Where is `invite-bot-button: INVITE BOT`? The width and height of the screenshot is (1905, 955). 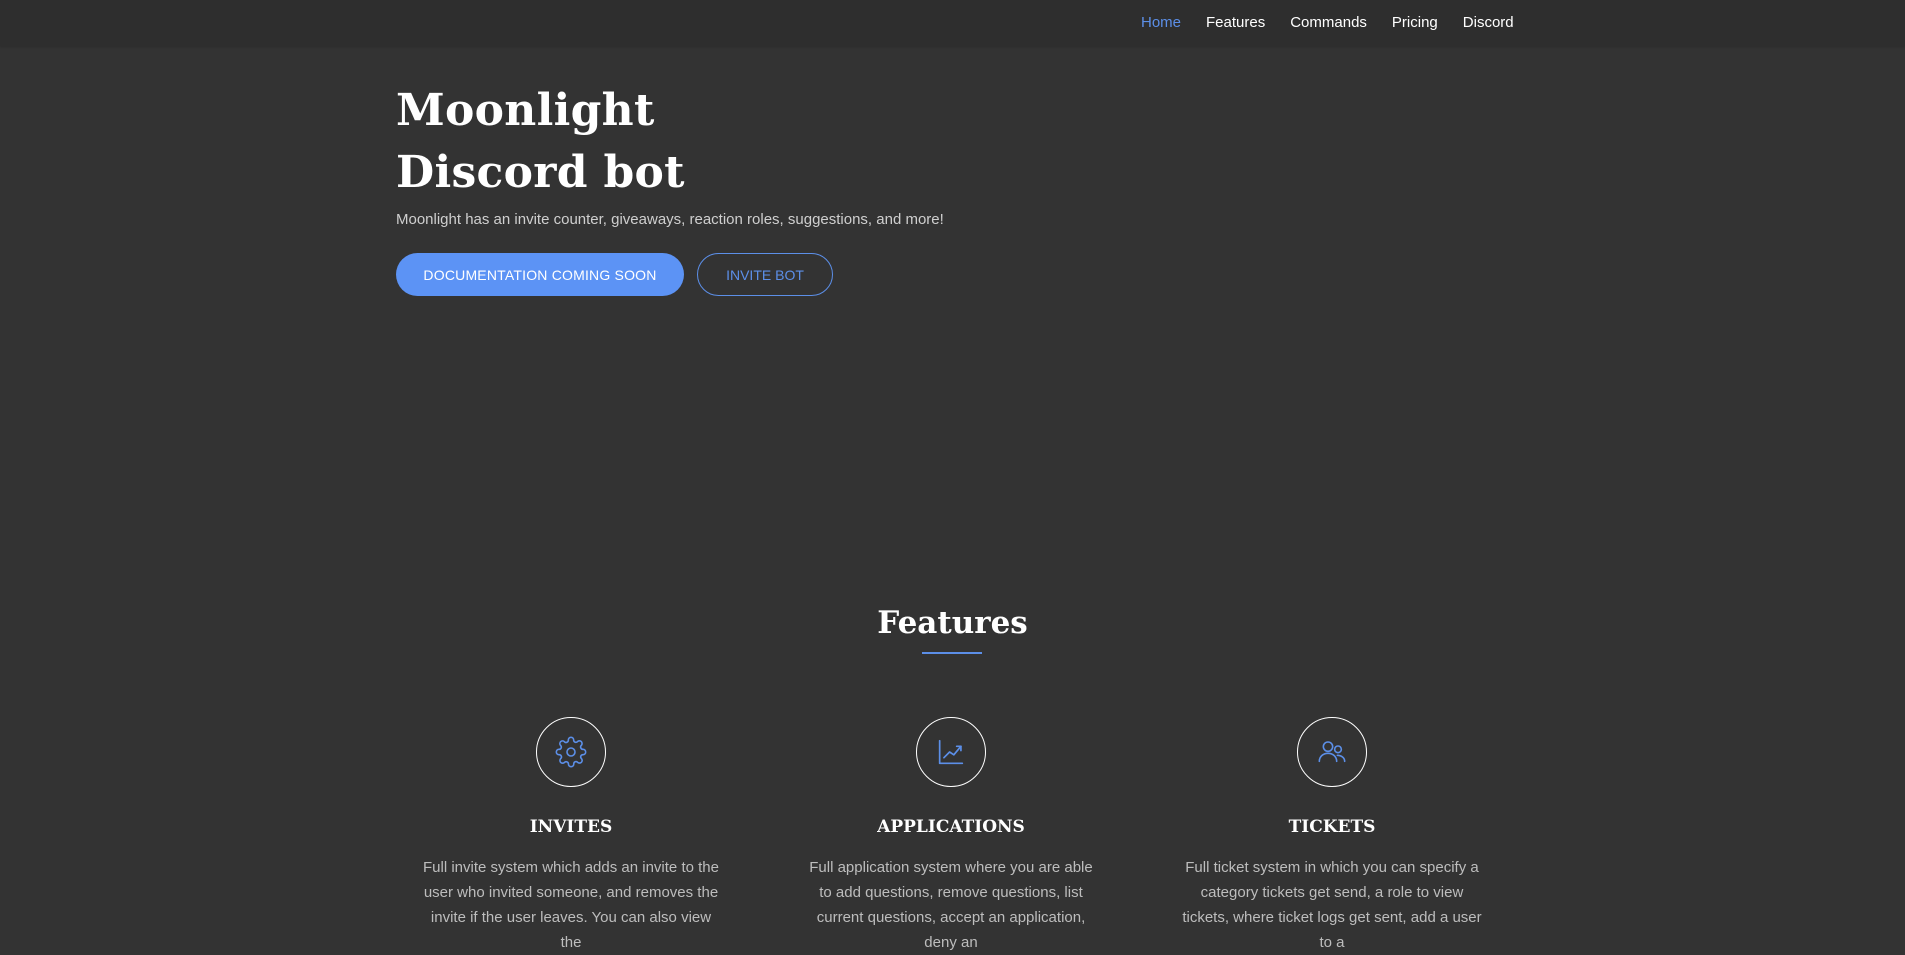
invite-bot-button: INVITE BOT is located at coordinates (765, 274).